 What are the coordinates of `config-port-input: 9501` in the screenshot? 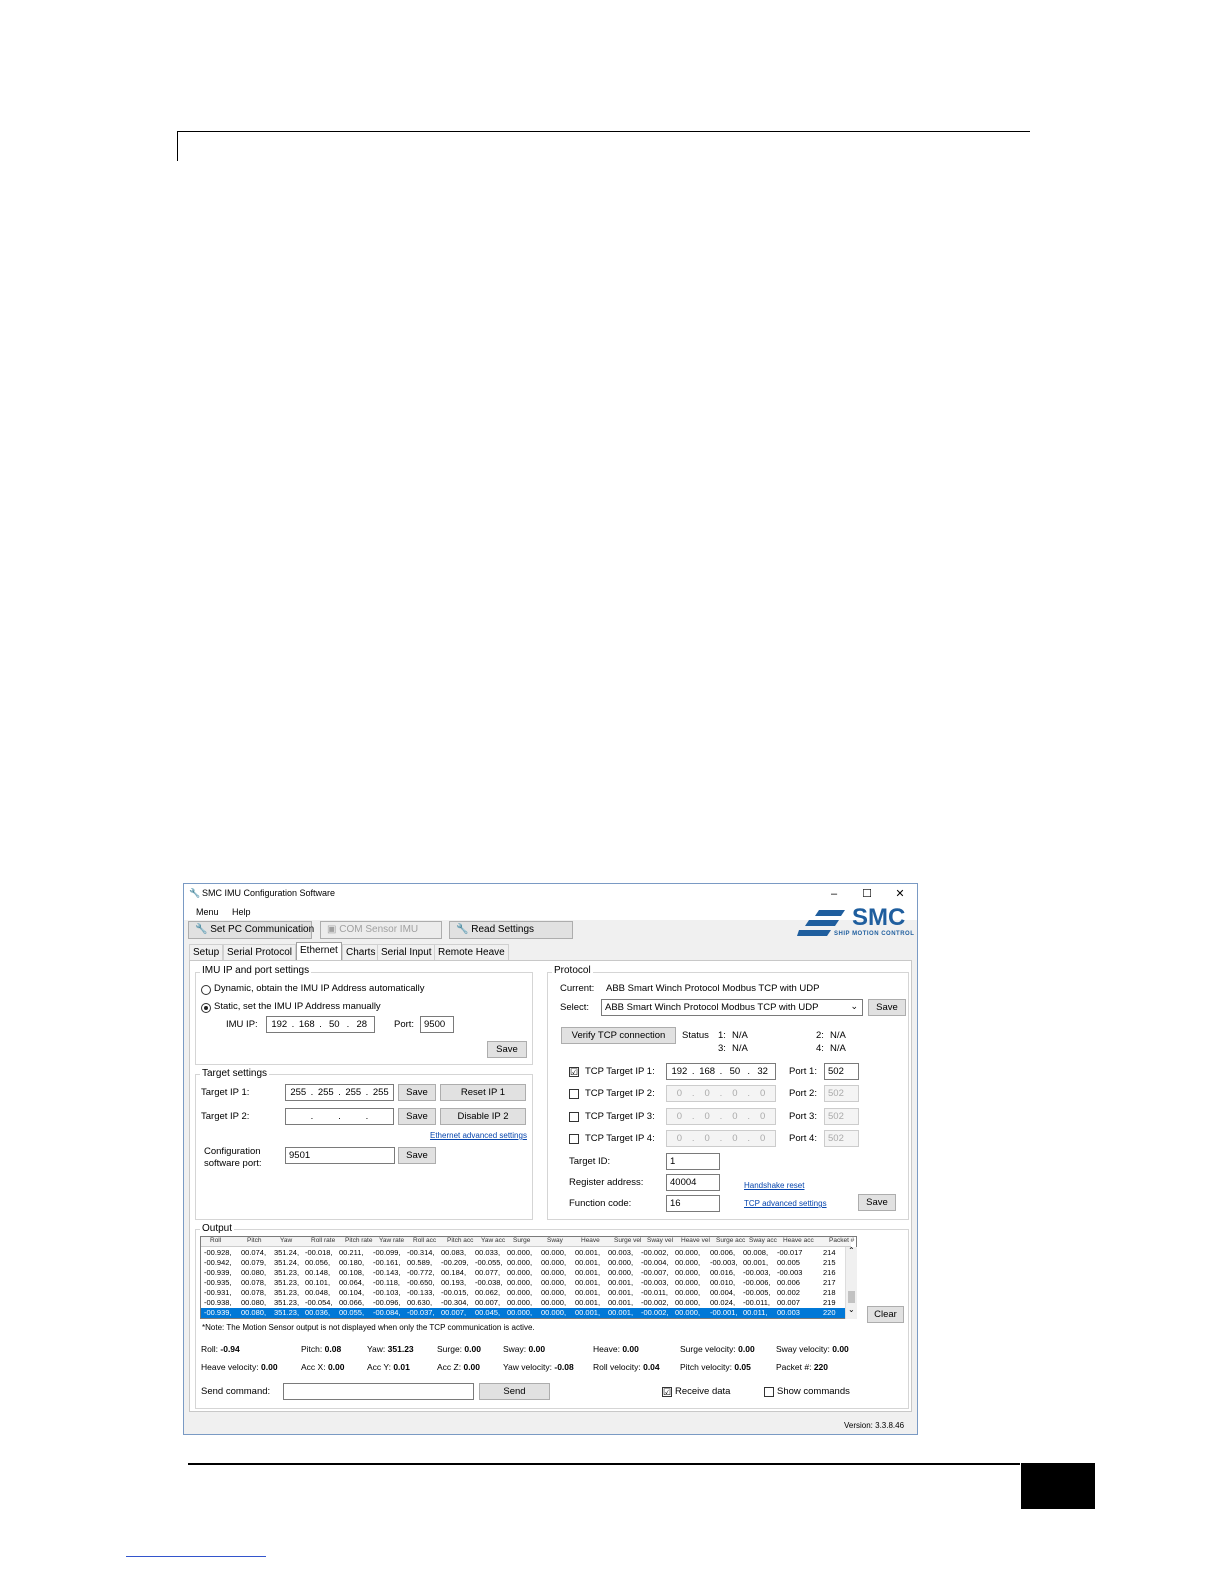 It's located at (340, 1155).